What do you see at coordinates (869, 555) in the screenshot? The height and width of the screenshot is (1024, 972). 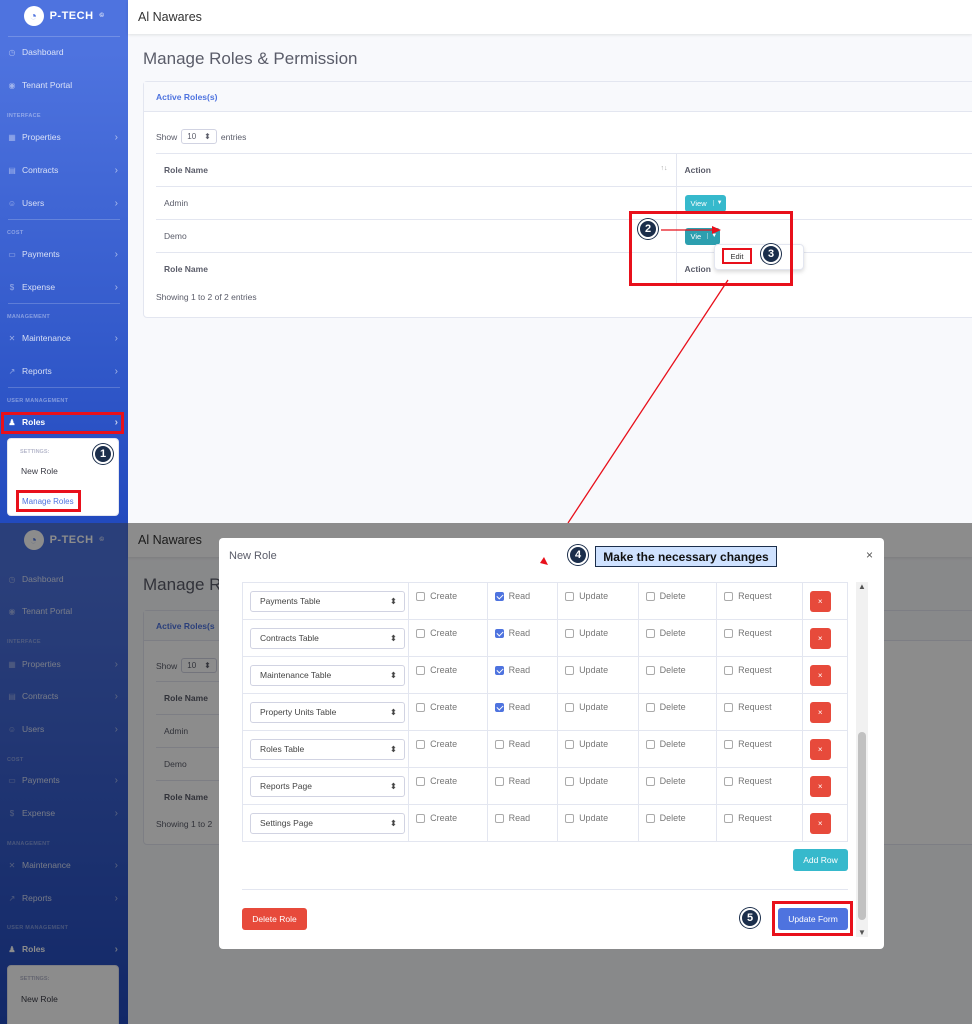 I see `close-icon: ×` at bounding box center [869, 555].